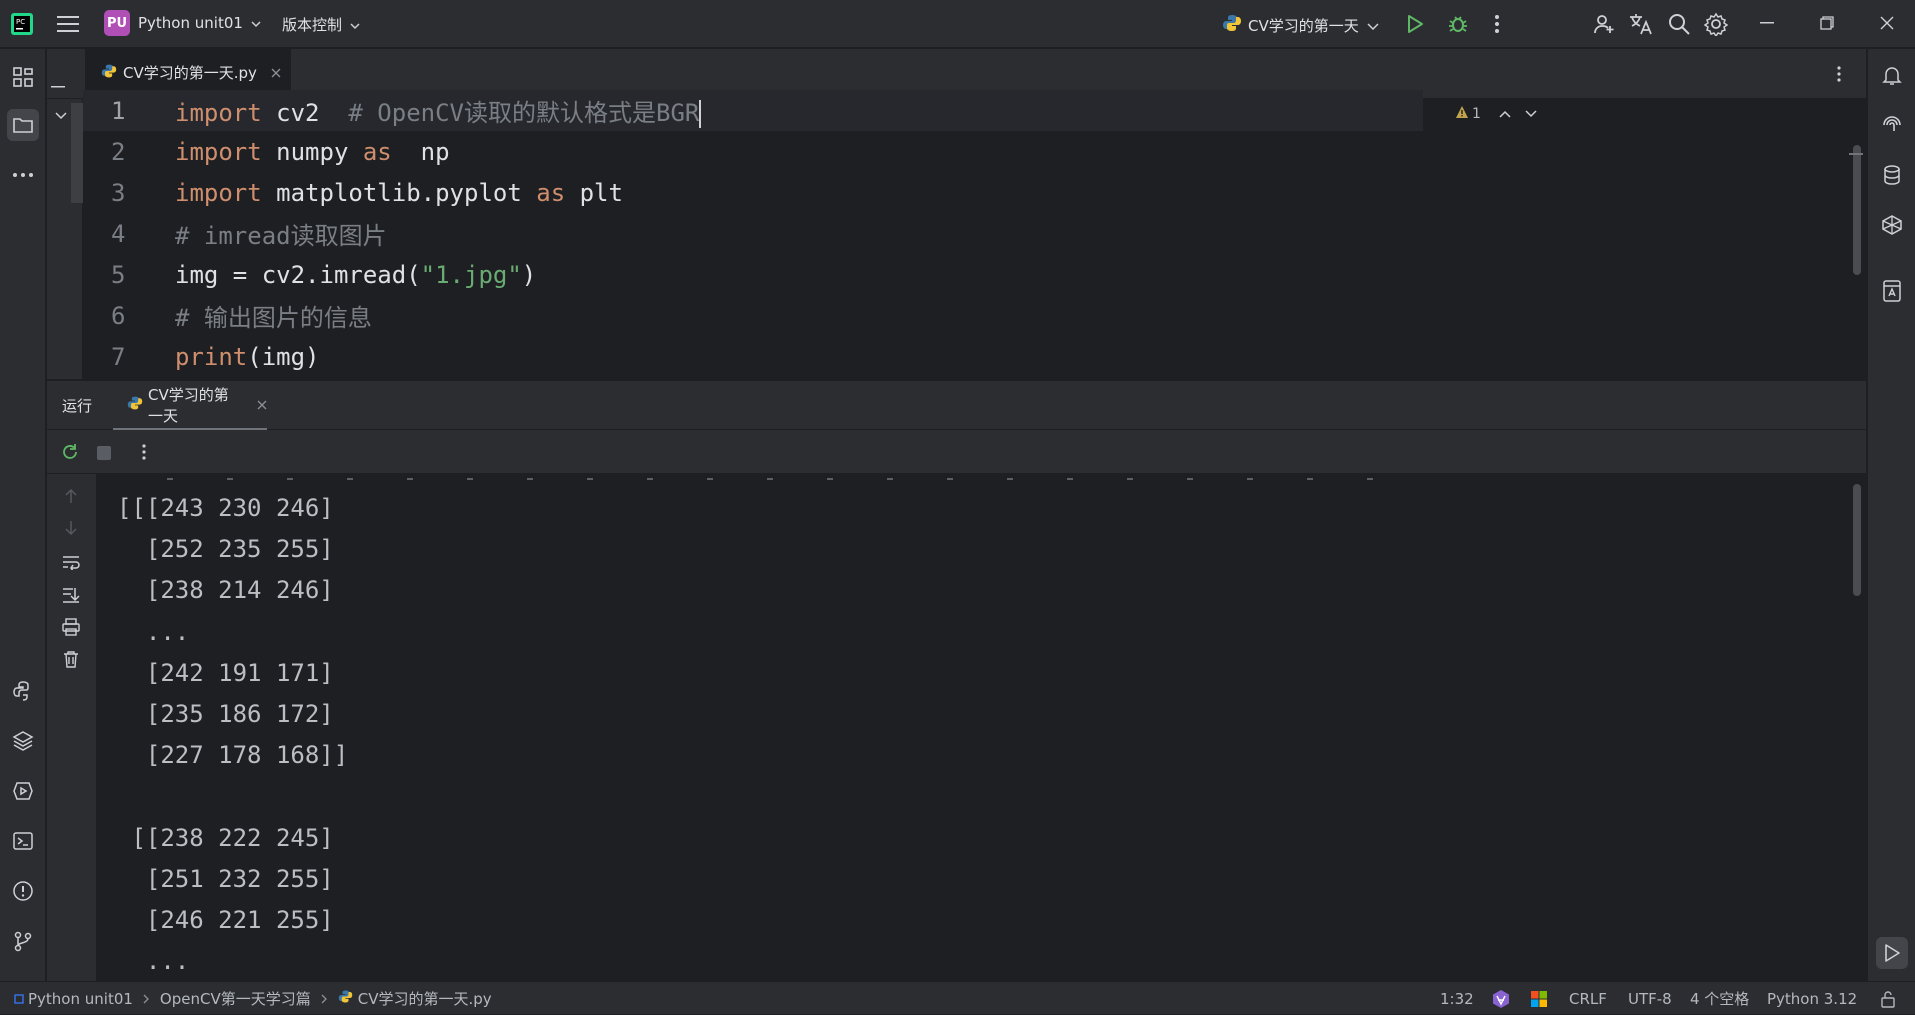 The width and height of the screenshot is (1915, 1015). I want to click on print-icon, so click(71, 629).